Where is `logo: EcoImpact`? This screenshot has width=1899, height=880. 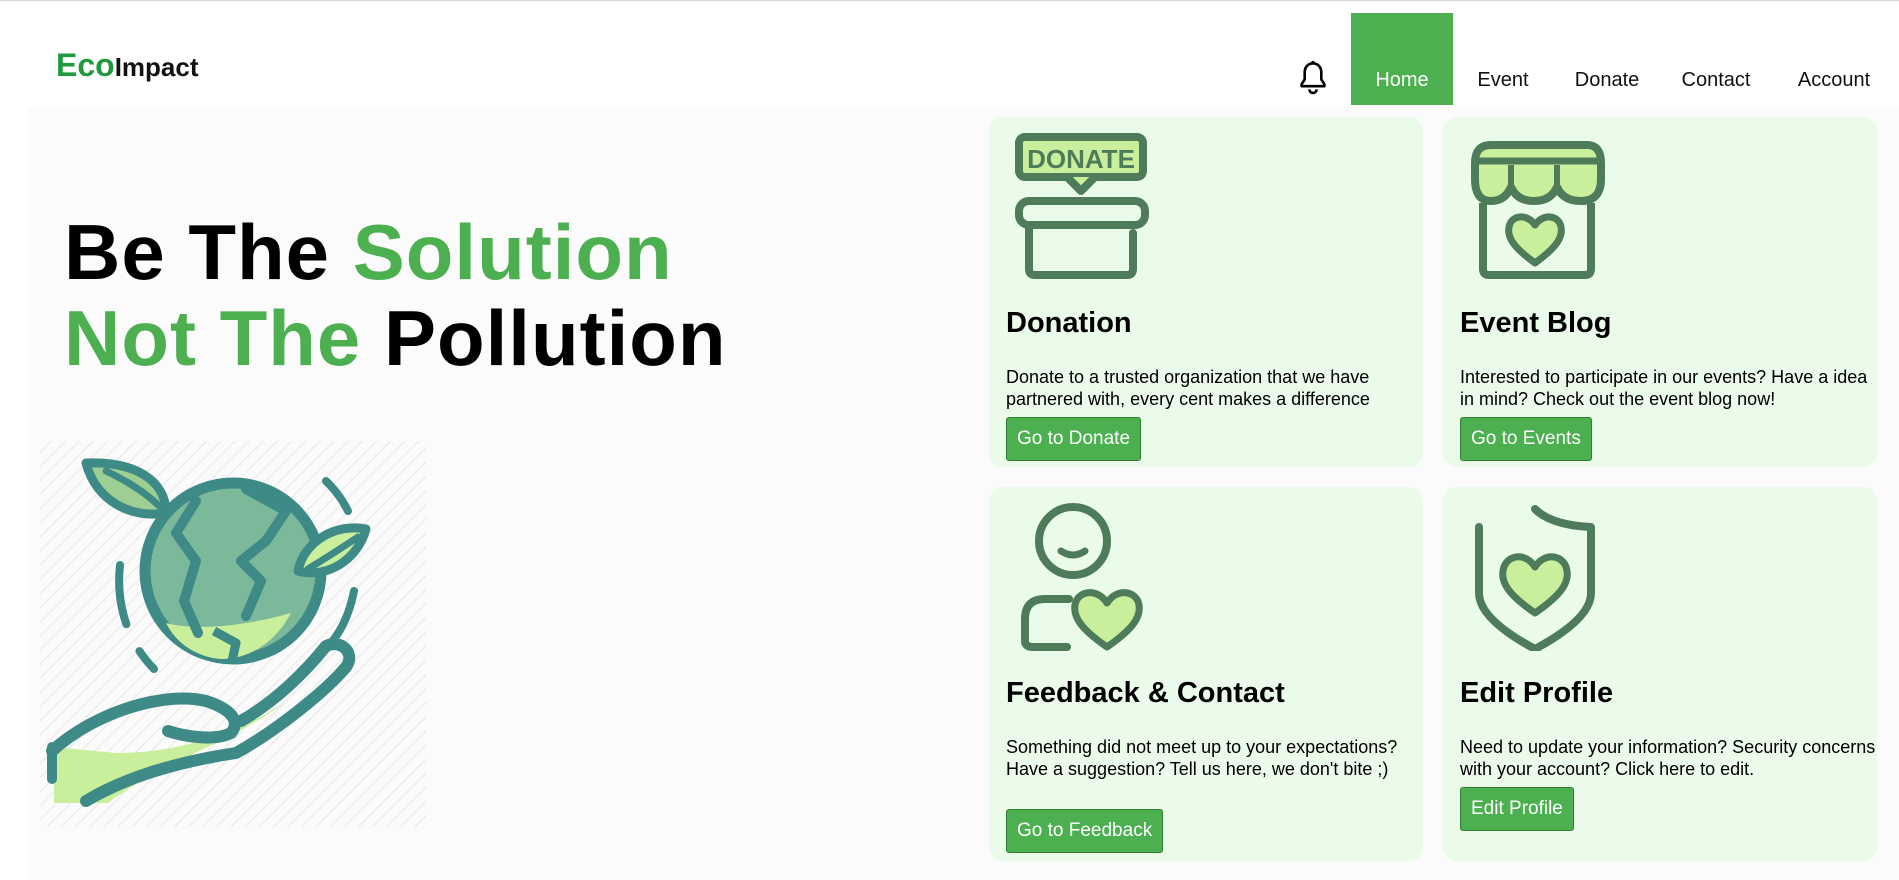 logo: EcoImpact is located at coordinates (127, 65).